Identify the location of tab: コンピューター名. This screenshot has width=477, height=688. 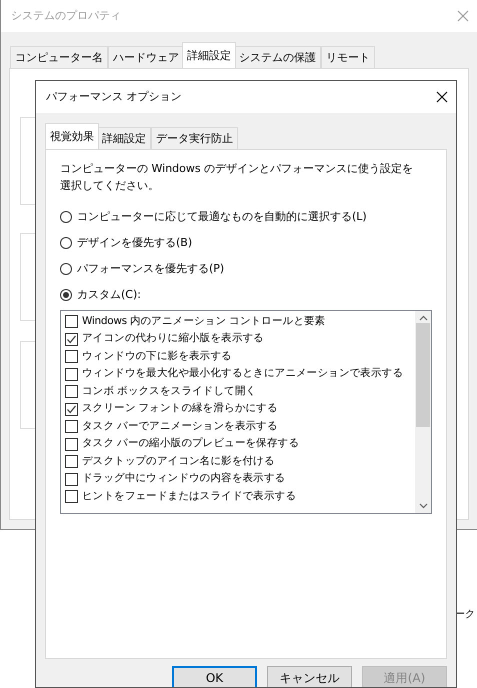
(59, 57).